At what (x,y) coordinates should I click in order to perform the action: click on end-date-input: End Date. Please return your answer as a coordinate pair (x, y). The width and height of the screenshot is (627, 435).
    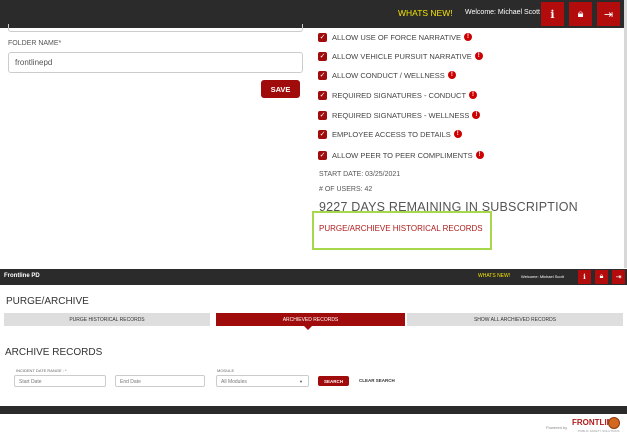
    Looking at the image, I should click on (160, 381).